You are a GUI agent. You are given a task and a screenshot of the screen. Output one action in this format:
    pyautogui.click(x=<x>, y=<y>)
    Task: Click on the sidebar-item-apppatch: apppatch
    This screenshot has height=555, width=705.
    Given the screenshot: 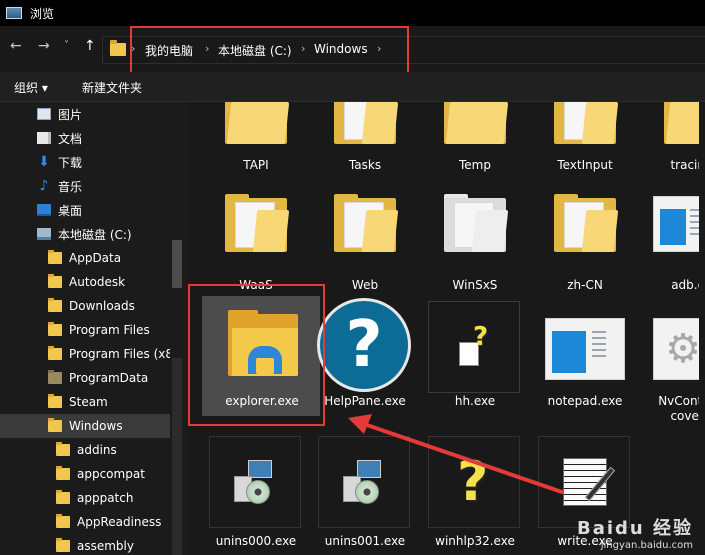 What is the action you would take?
    pyautogui.click(x=85, y=498)
    